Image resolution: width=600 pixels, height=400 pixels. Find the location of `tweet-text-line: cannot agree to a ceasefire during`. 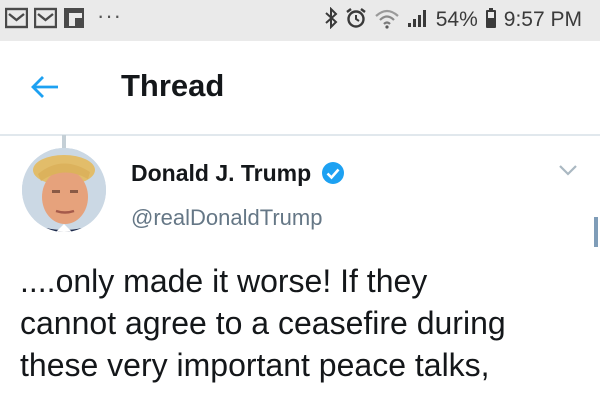

tweet-text-line: cannot agree to a ceasefire during is located at coordinates (263, 323).